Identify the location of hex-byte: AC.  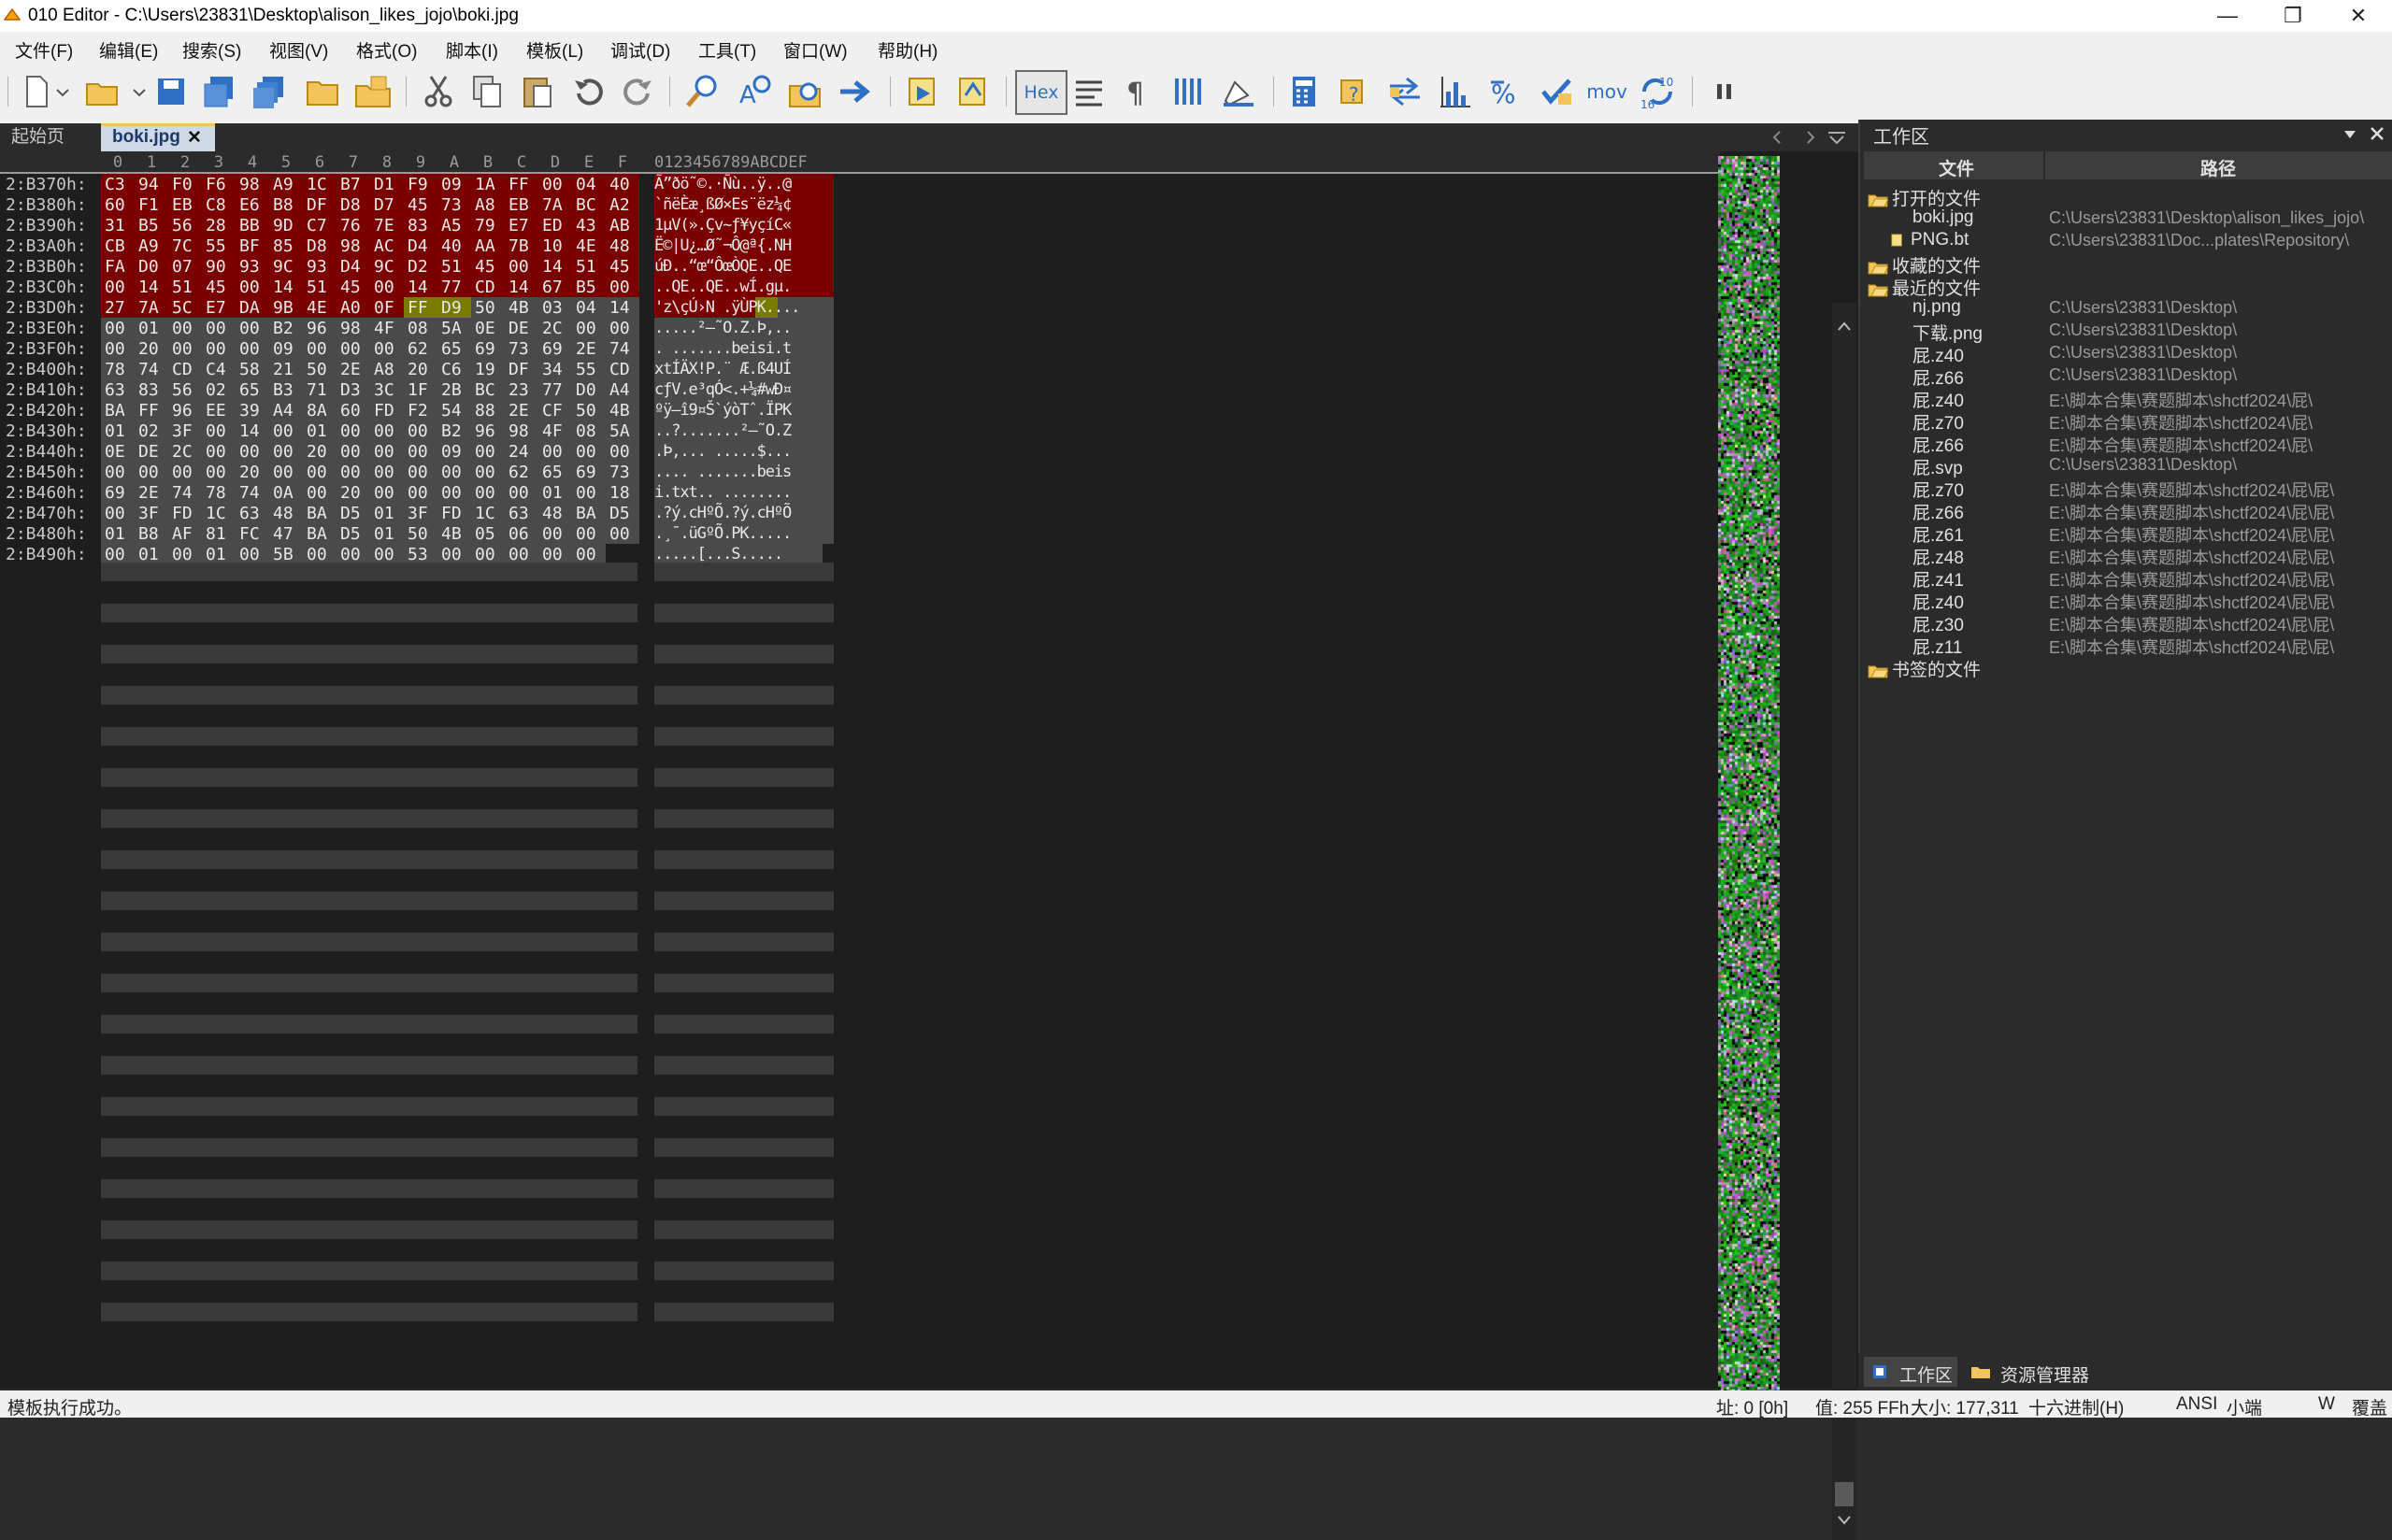
(389, 246).